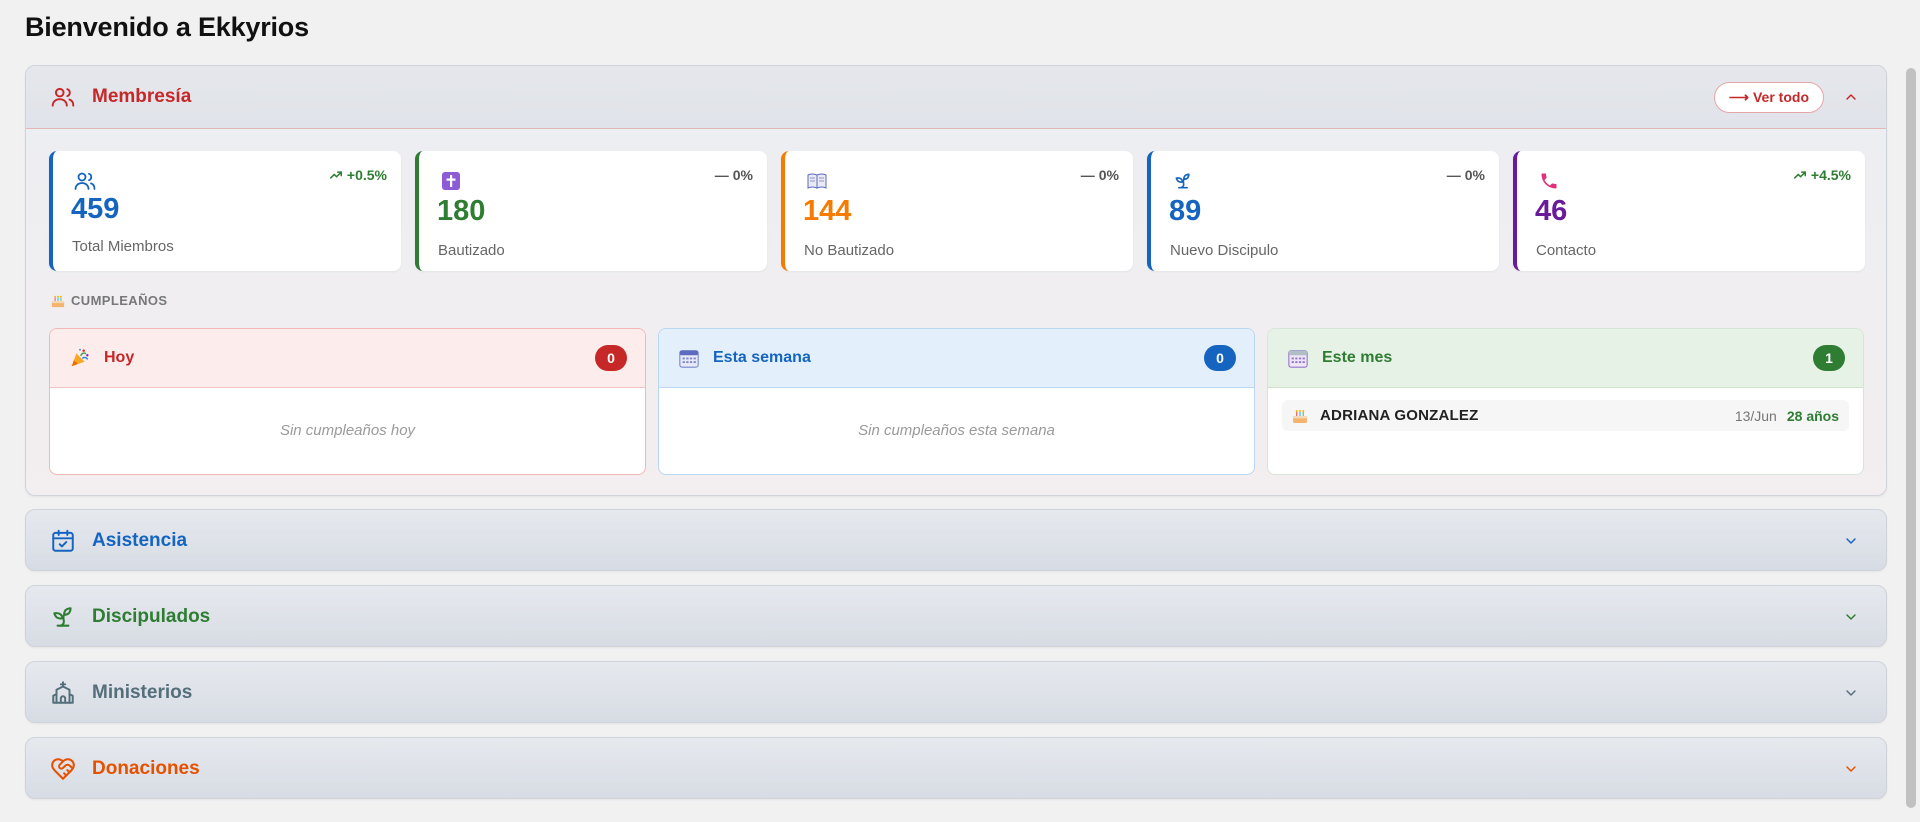 Image resolution: width=1920 pixels, height=822 pixels. Describe the element at coordinates (451, 181) in the screenshot. I see `cross-icon` at that location.